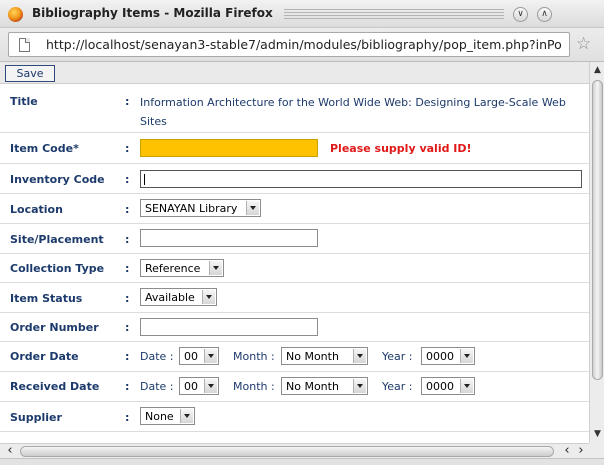 Image resolution: width=604 pixels, height=465 pixels. What do you see at coordinates (157, 386) in the screenshot?
I see `received-date-day-label: Date :` at bounding box center [157, 386].